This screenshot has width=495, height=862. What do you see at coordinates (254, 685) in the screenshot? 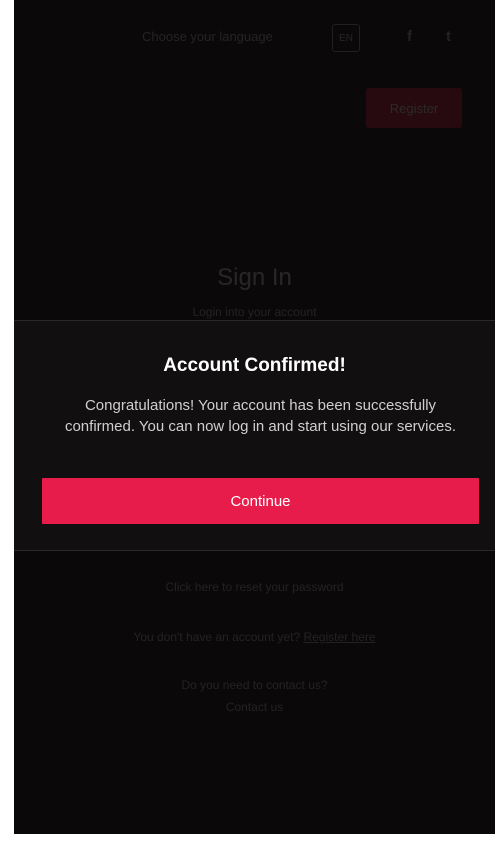
I see `contact-line: Do you need to contact us?` at bounding box center [254, 685].